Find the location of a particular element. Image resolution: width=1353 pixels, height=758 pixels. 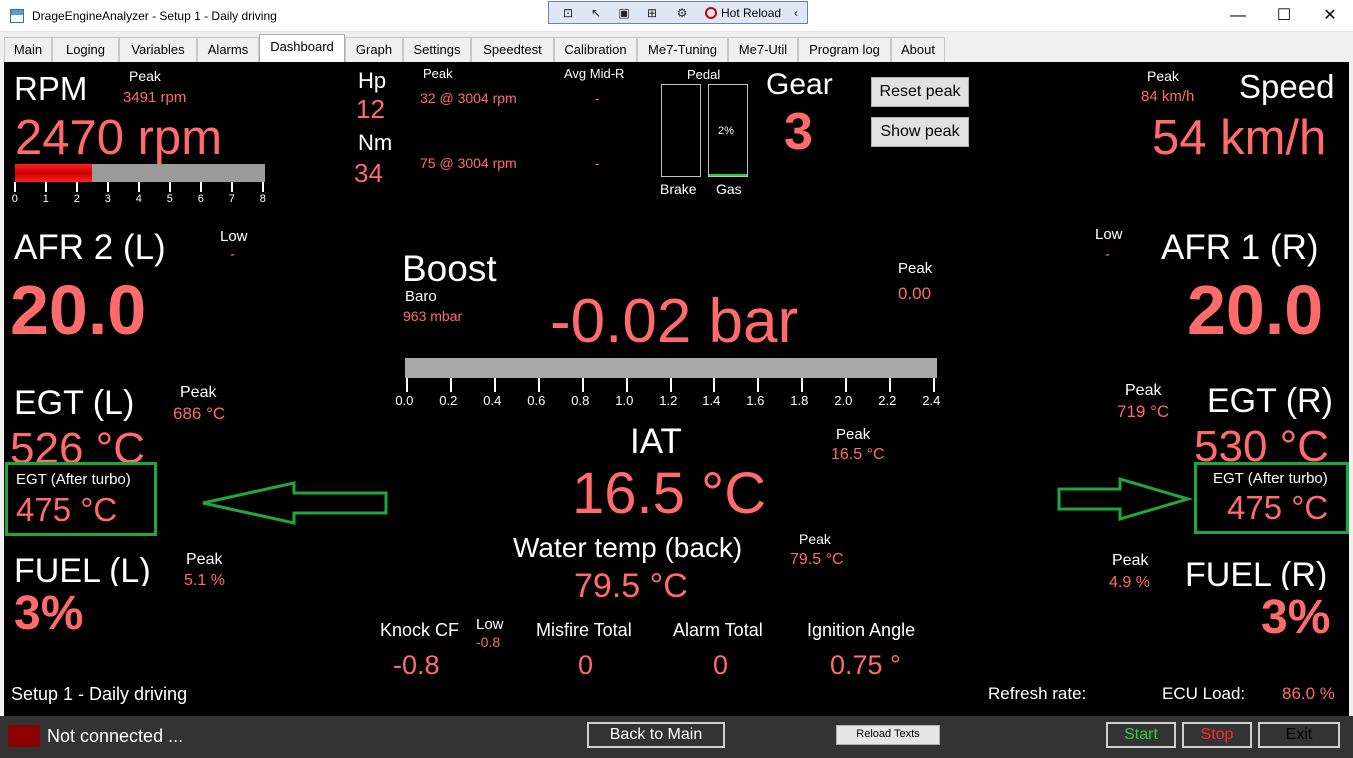

afr-left-label: AFR 2 (L) is located at coordinates (90, 247).